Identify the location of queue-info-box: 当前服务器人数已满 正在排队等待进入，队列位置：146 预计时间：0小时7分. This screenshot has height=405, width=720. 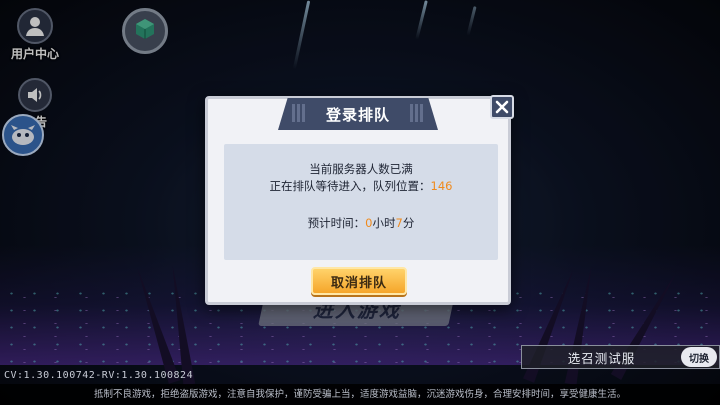
(361, 202).